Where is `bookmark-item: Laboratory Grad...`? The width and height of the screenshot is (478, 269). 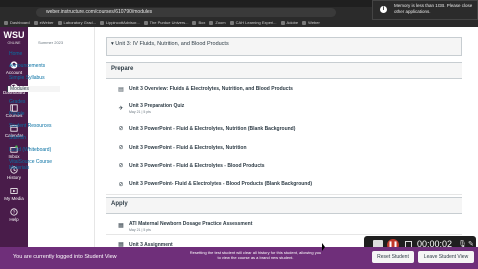 bookmark-item: Laboratory Grad... is located at coordinates (76, 22).